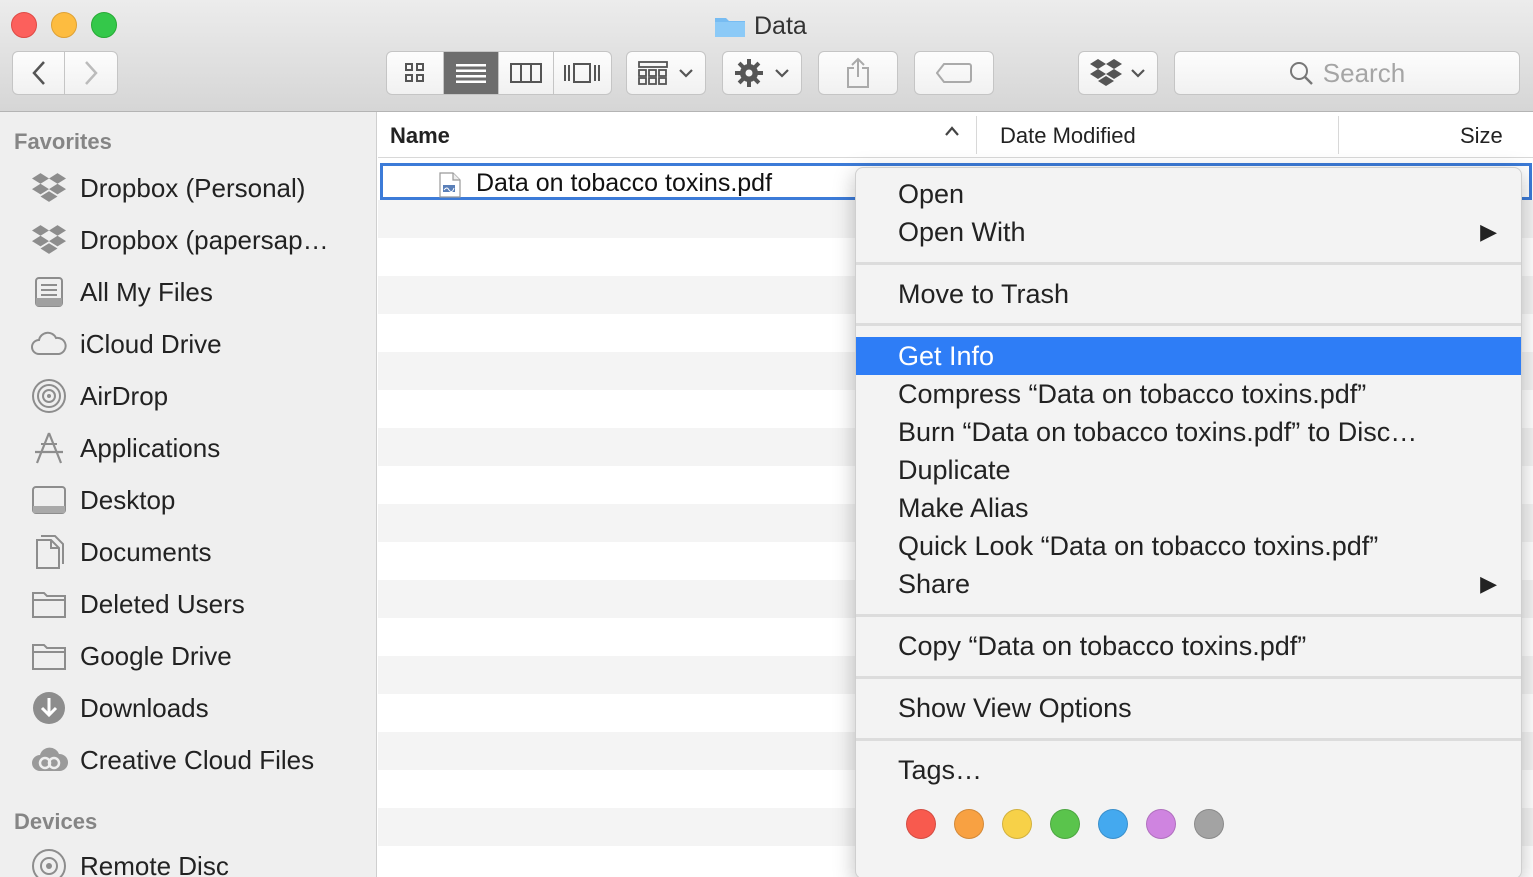 The width and height of the screenshot is (1533, 877). What do you see at coordinates (167, 188) in the screenshot?
I see `sidebar-item-dropbox-personal: Dropbox (Personal)` at bounding box center [167, 188].